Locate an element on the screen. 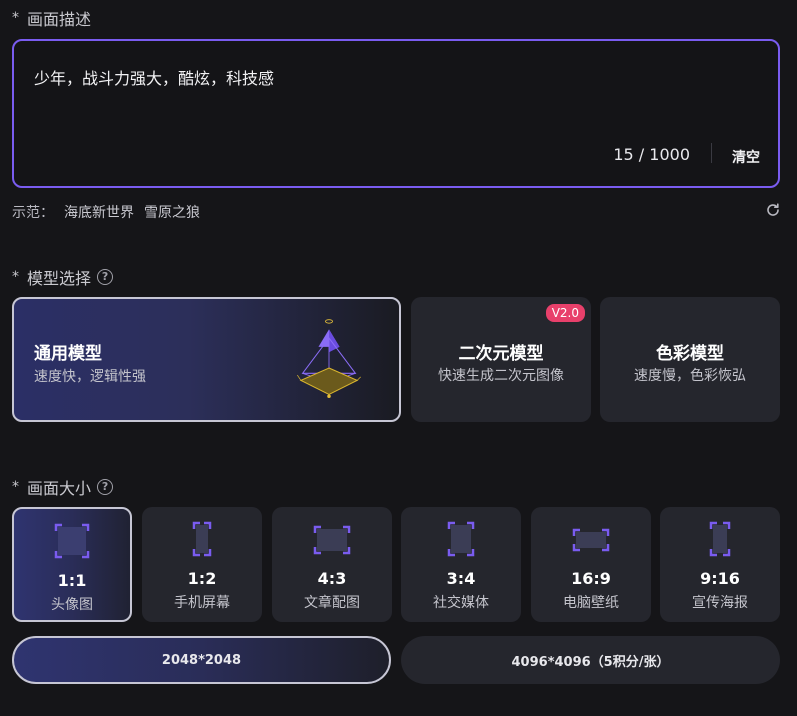 The height and width of the screenshot is (716, 797). ratio-portrait-icon is located at coordinates (461, 539).